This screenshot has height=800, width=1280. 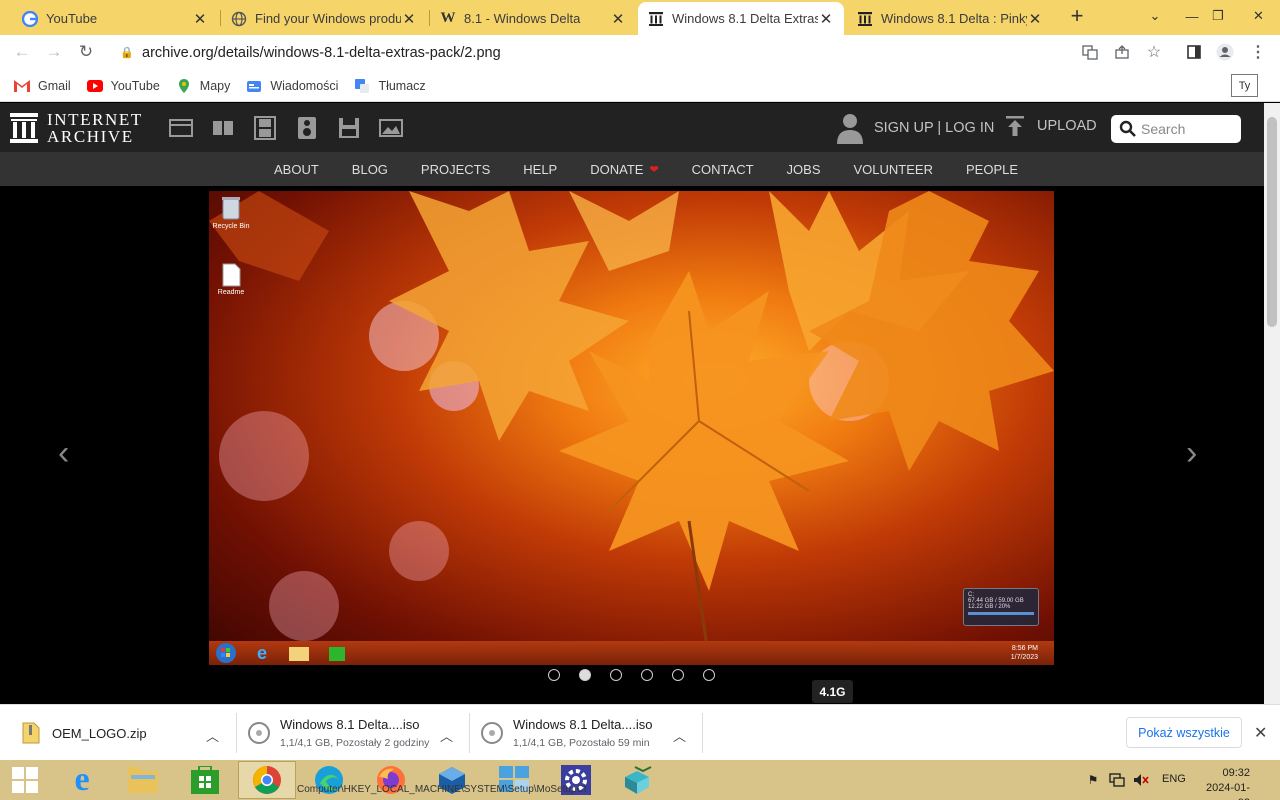 What do you see at coordinates (292, 86) in the screenshot?
I see `bookmark-news: Wiadomości` at bounding box center [292, 86].